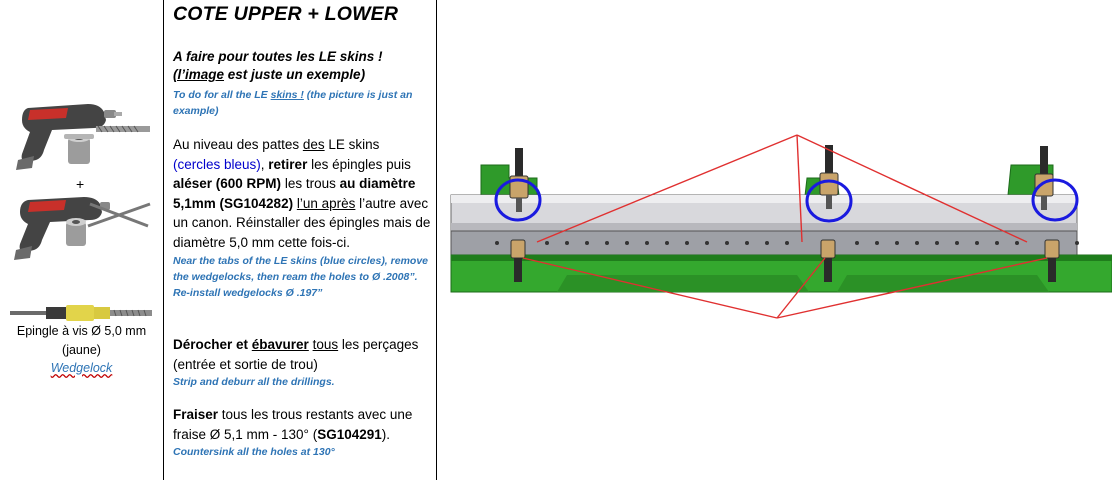 This screenshot has width=1112, height=485. What do you see at coordinates (254, 452) in the screenshot?
I see `step-countersink-en: Countersink all the holes at 130°` at bounding box center [254, 452].